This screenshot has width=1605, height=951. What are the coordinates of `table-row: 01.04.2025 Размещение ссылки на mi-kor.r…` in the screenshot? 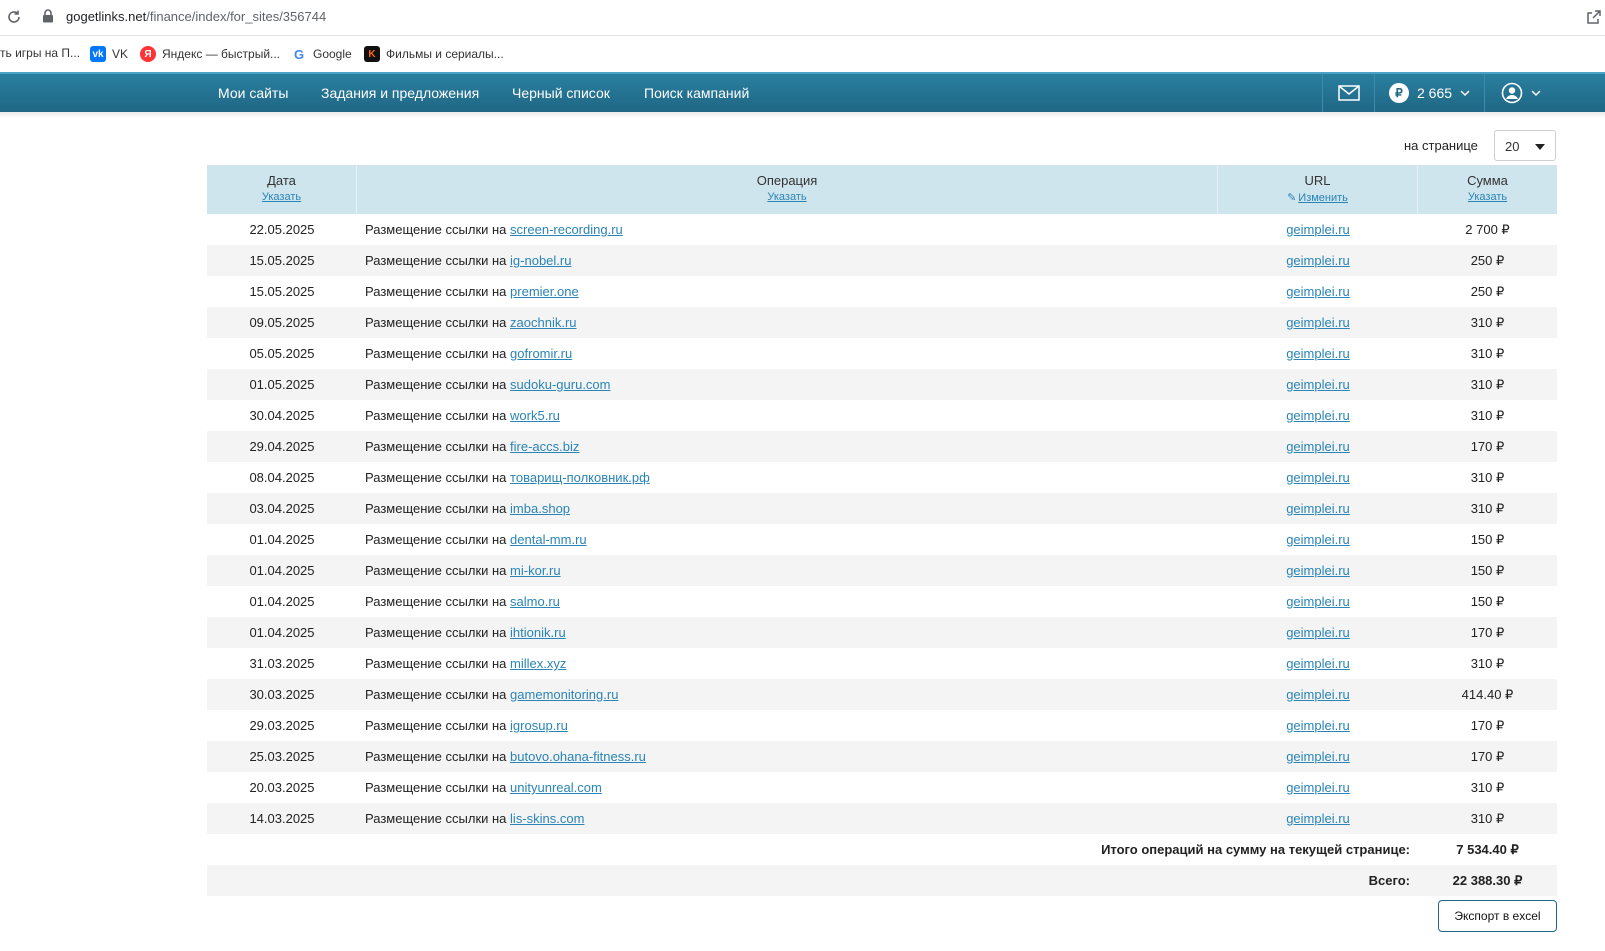 It's located at (882, 570).